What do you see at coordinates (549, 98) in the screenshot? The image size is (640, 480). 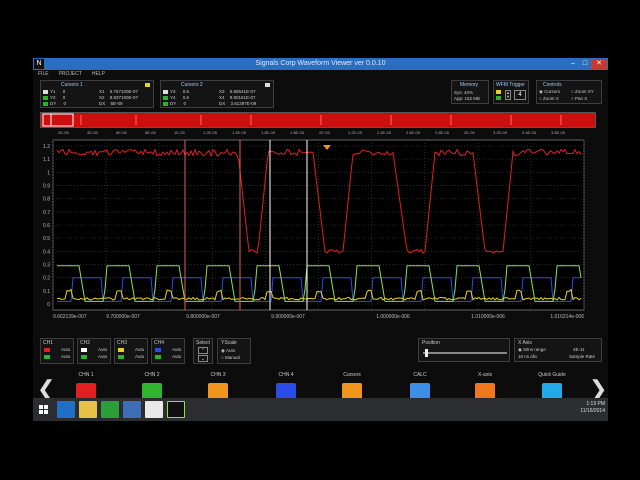 I see `radio-zoom-x: ○ Zoom X` at bounding box center [549, 98].